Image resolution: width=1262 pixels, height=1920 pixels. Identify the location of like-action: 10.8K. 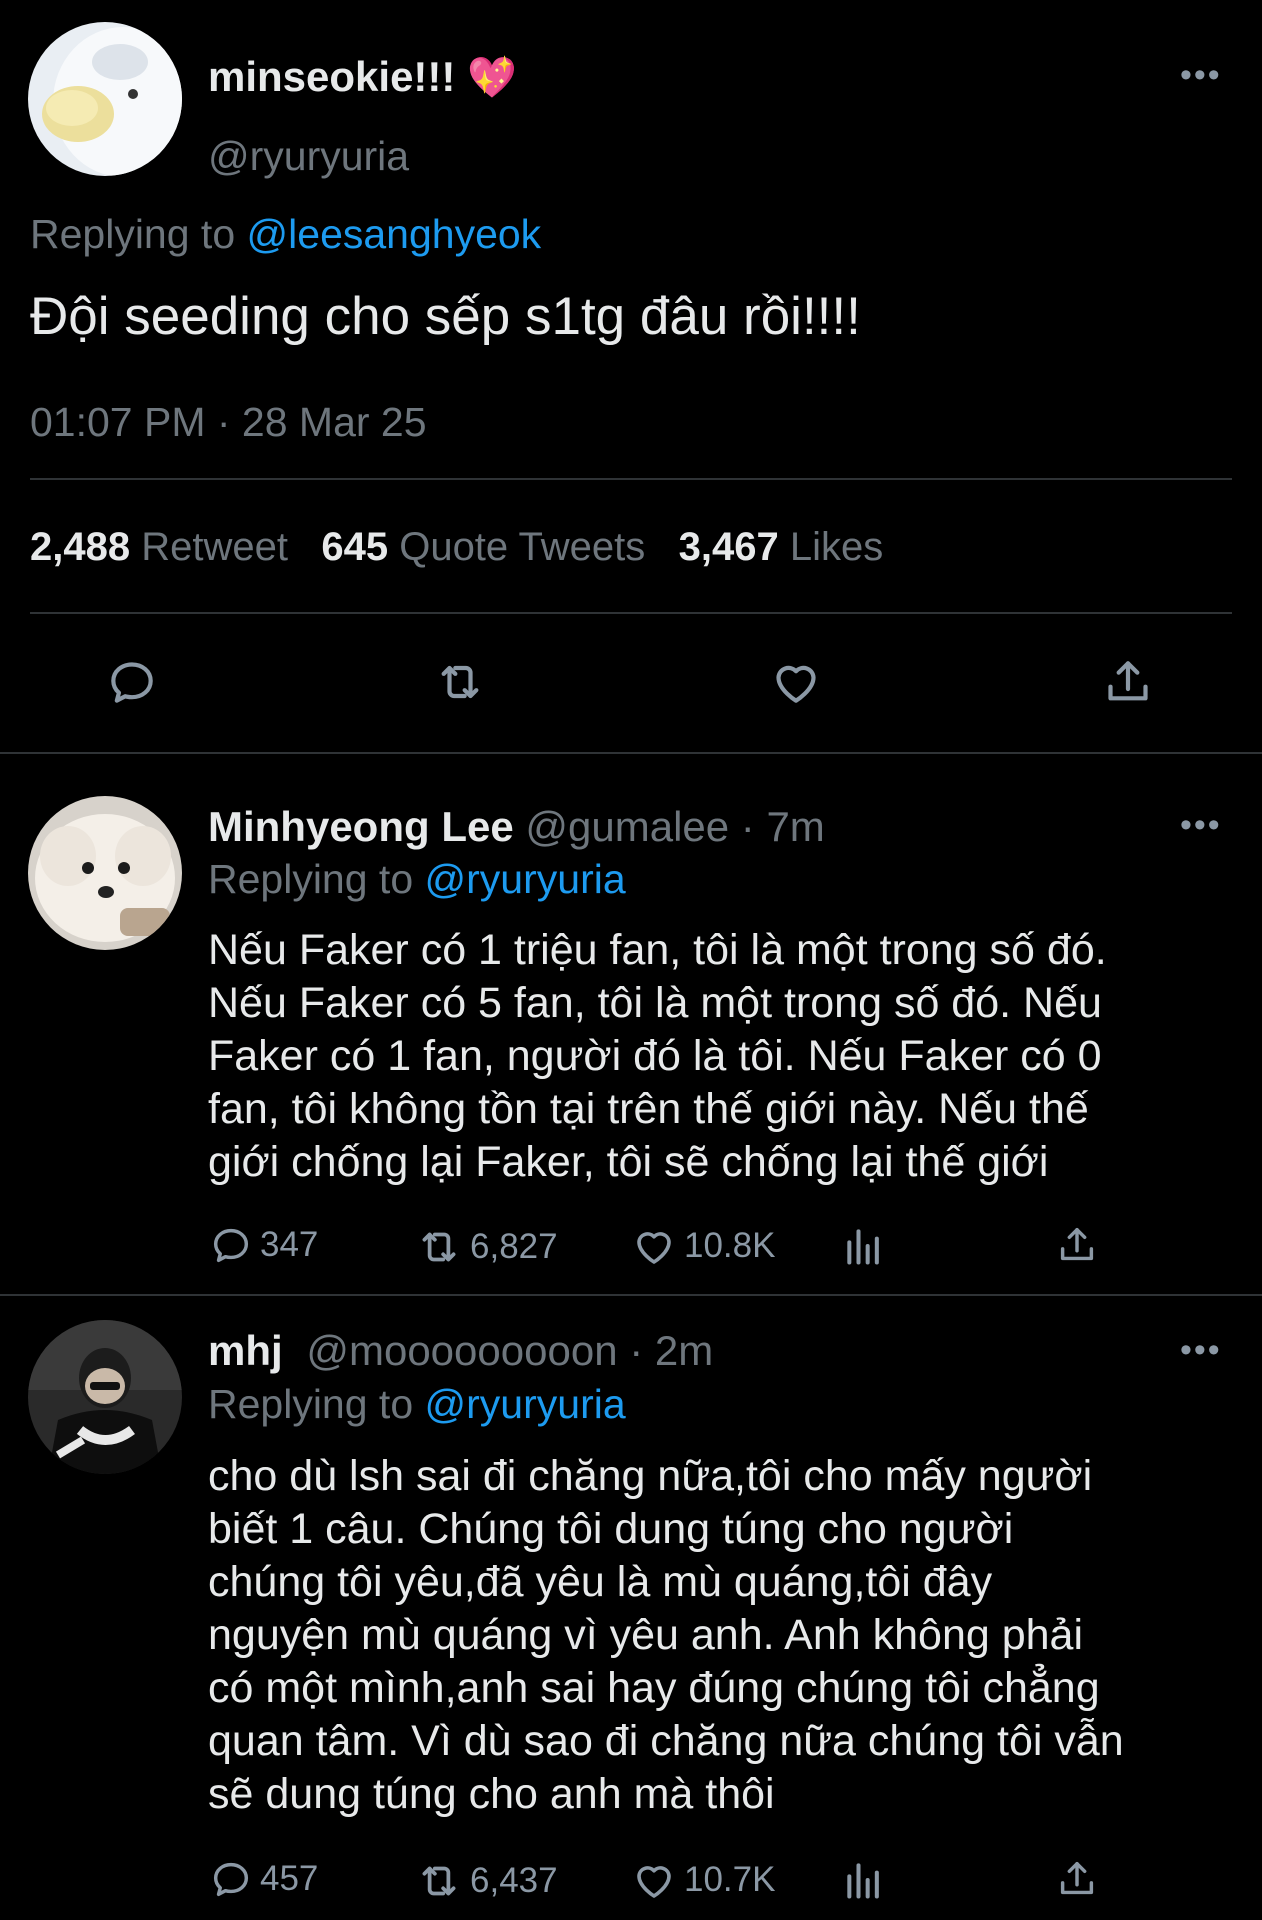
(702, 1246).